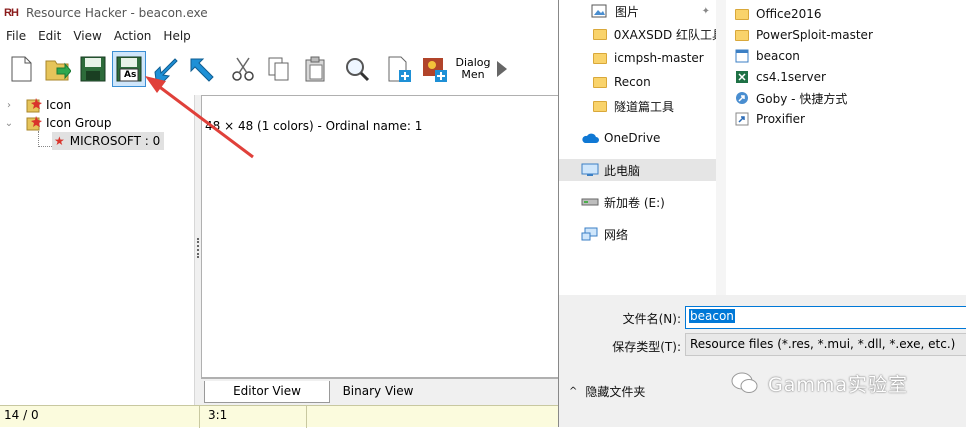 The height and width of the screenshot is (428, 966). What do you see at coordinates (599, 11) in the screenshot?
I see `pictures-icon` at bounding box center [599, 11].